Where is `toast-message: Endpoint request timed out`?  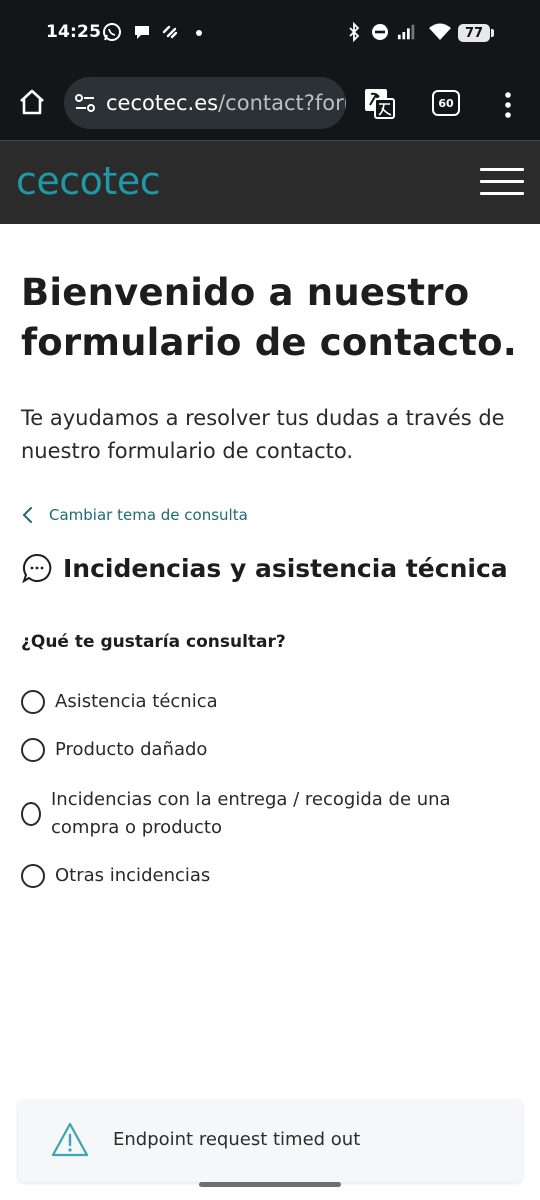
toast-message: Endpoint request timed out is located at coordinates (237, 1139).